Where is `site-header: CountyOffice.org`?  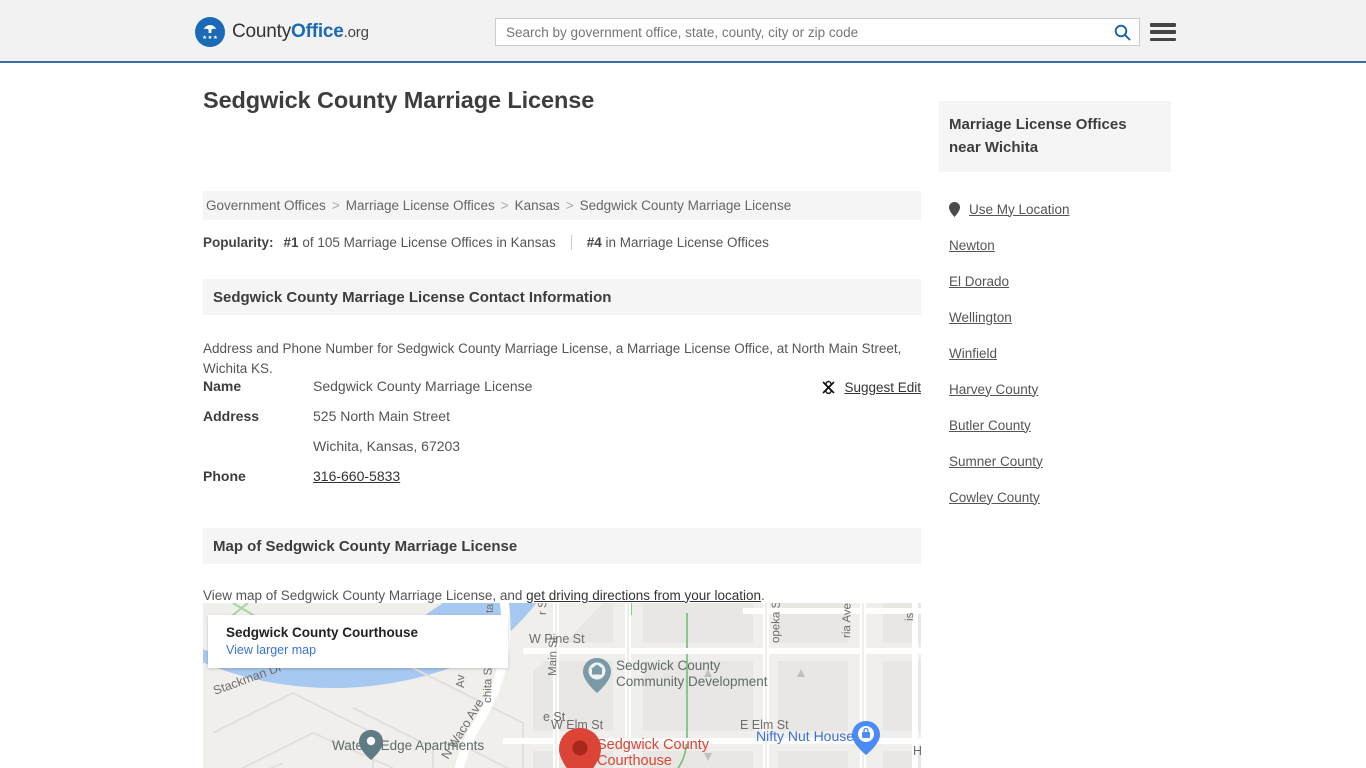
site-header: CountyOffice.org is located at coordinates (683, 31).